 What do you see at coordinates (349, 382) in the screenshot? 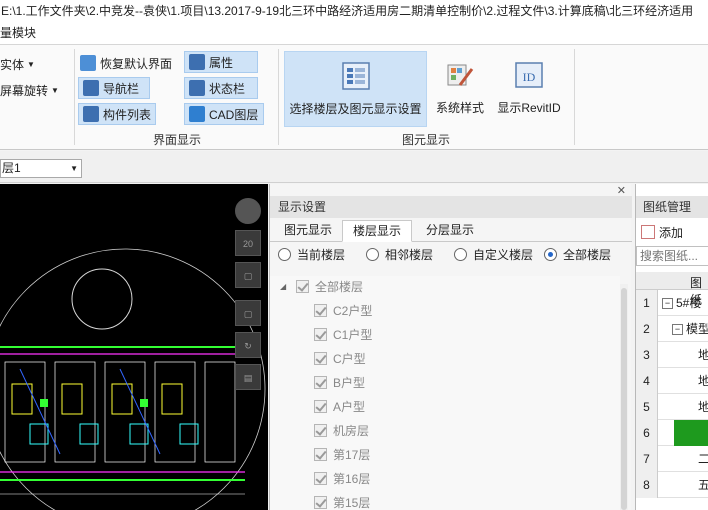
I see `tree-label: B户型` at bounding box center [349, 382].